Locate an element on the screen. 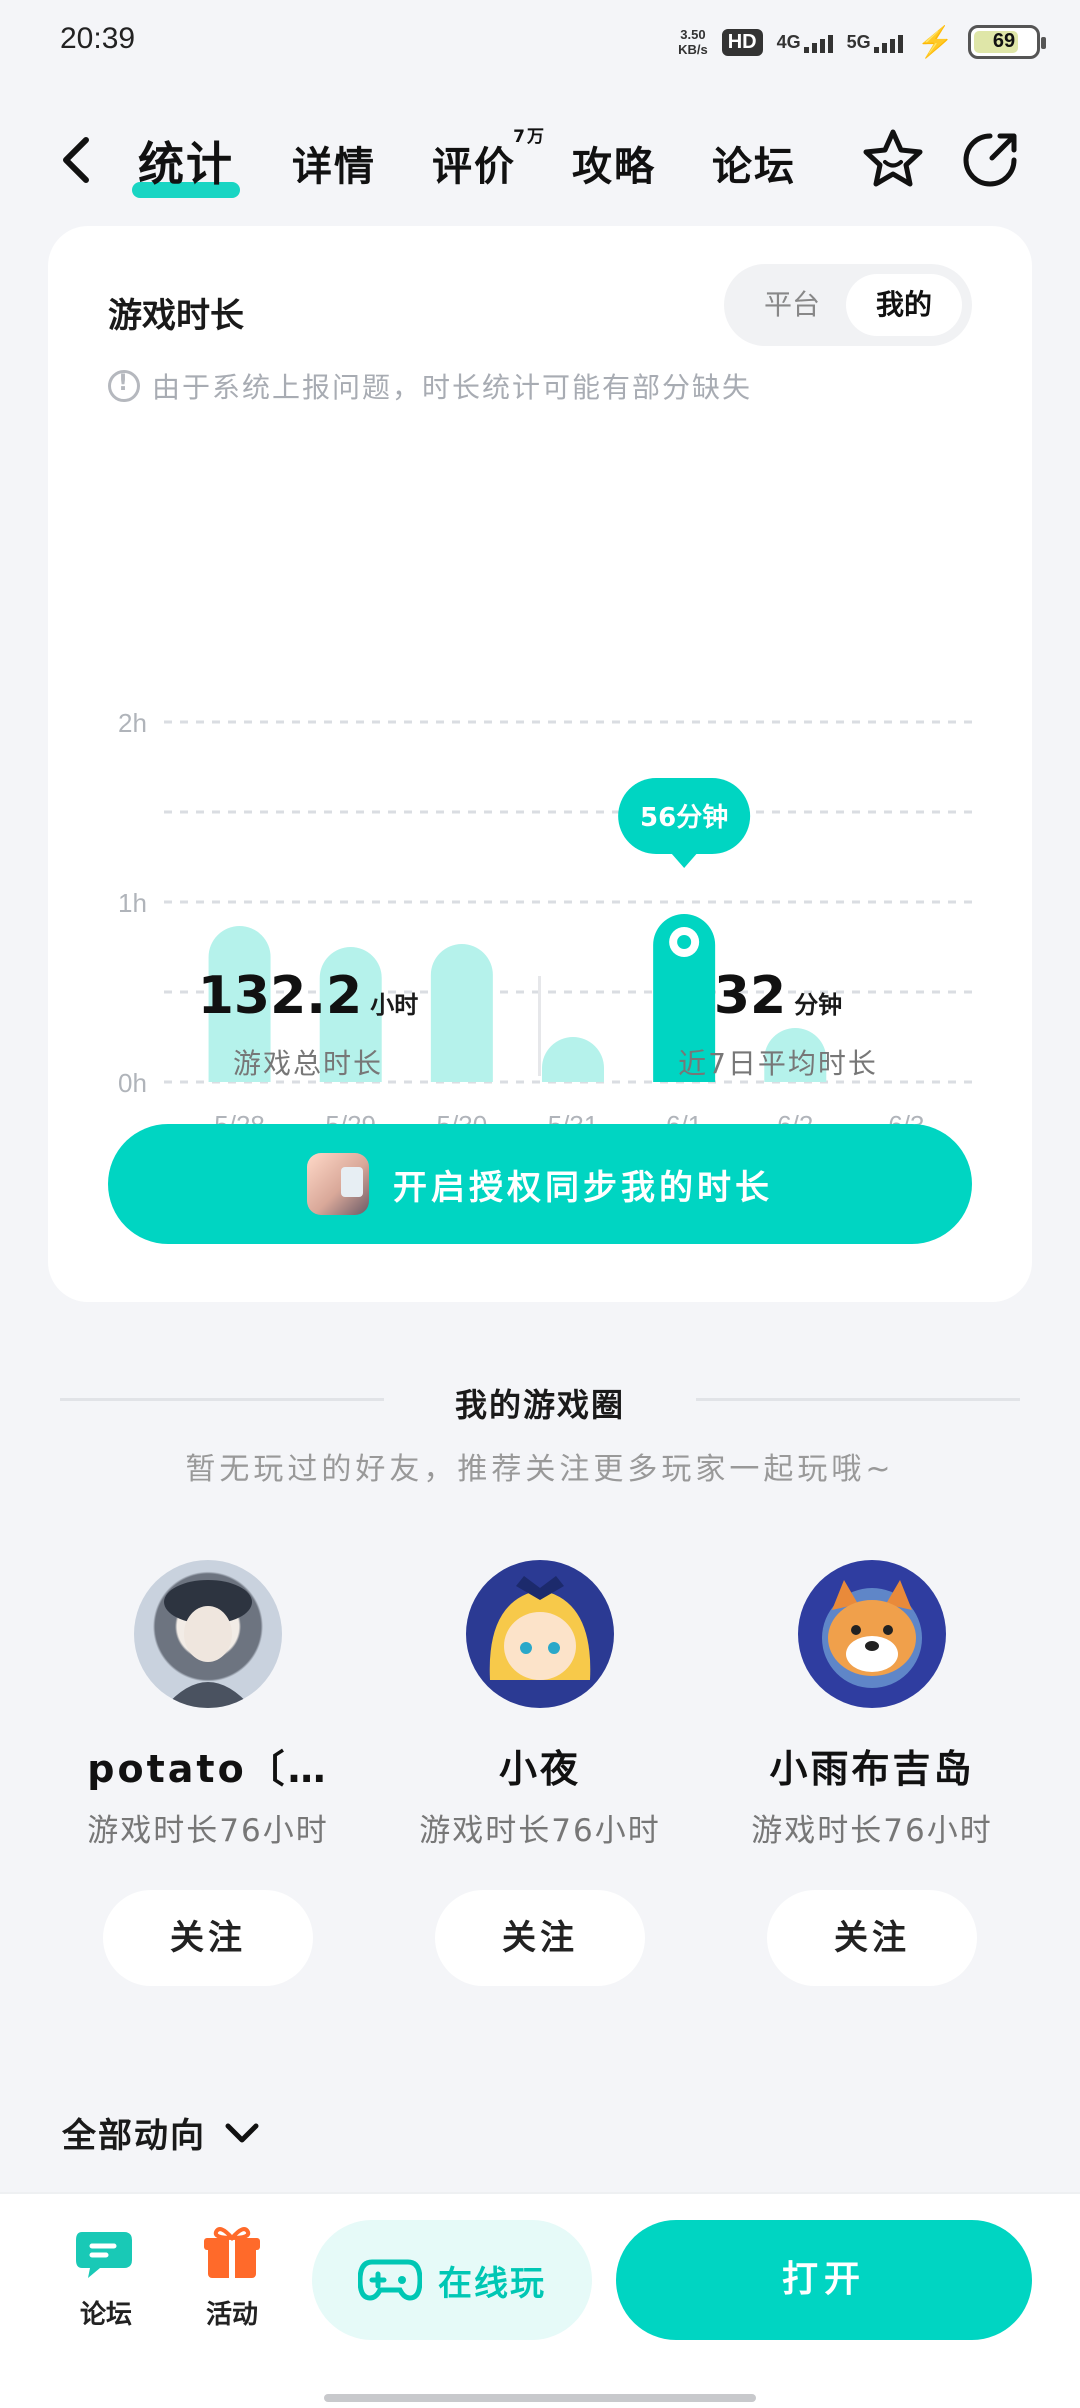 This screenshot has height=2408, width=1080. network-speed: 3.50 KB/s is located at coordinates (693, 42).